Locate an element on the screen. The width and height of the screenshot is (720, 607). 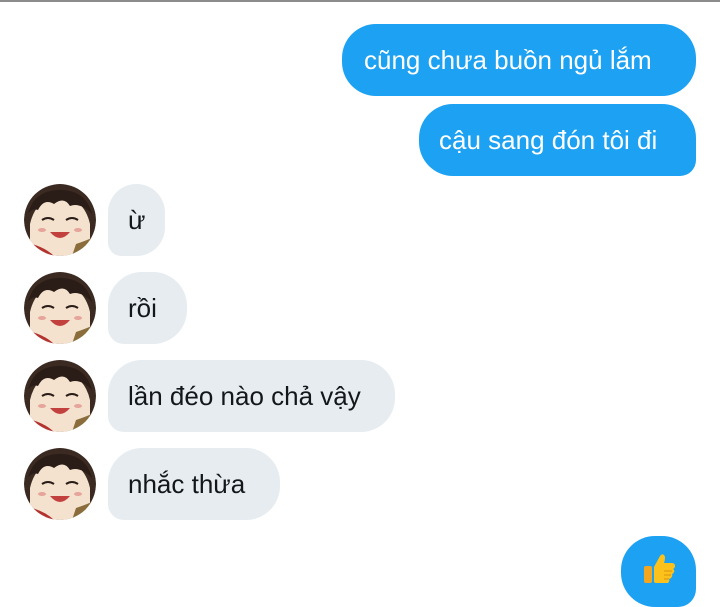
thumbs-up-icon is located at coordinates (659, 571).